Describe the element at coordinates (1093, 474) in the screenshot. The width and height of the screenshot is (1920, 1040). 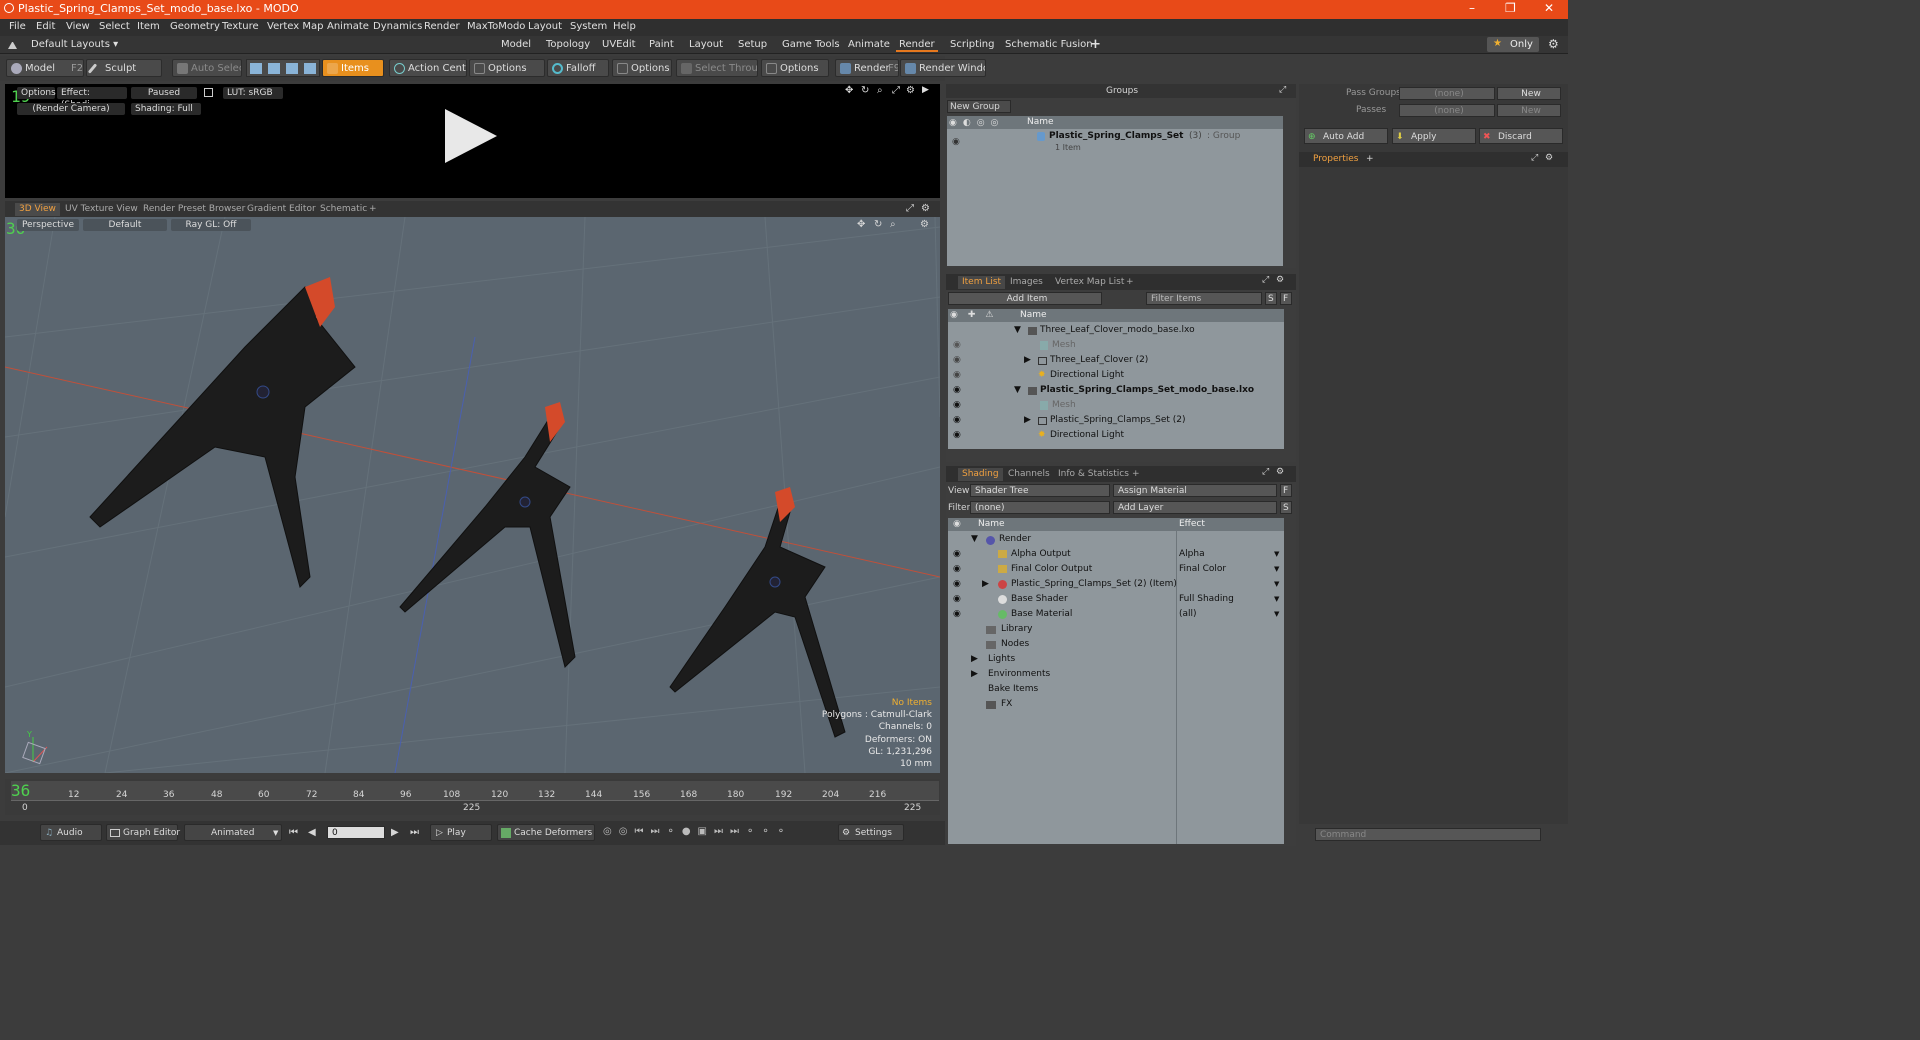
I see `tab-info-statistics: Info & Statistics` at that location.